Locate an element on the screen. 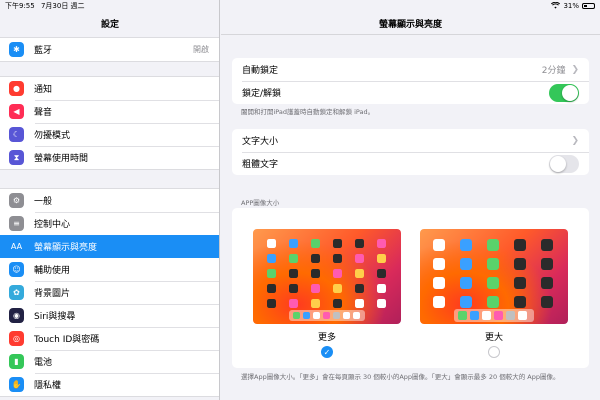  sidebar-item-battery: ▮ 電池 is located at coordinates (109, 361).